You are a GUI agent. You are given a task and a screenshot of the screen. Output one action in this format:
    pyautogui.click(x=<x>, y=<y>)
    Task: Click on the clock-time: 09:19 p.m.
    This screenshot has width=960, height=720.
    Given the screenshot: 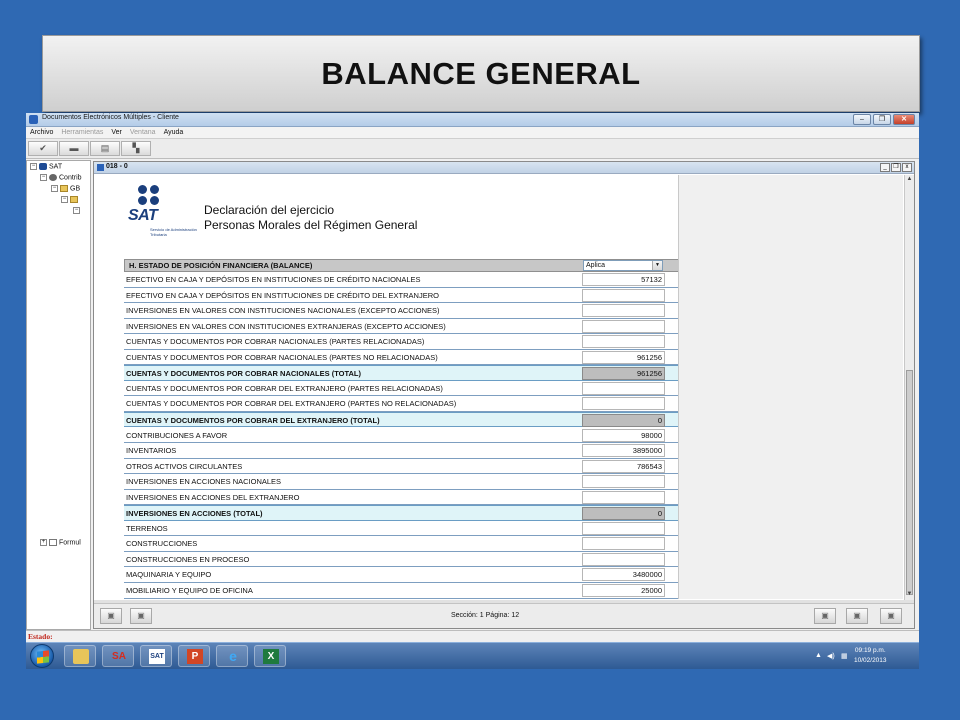 What is the action you would take?
    pyautogui.click(x=870, y=650)
    